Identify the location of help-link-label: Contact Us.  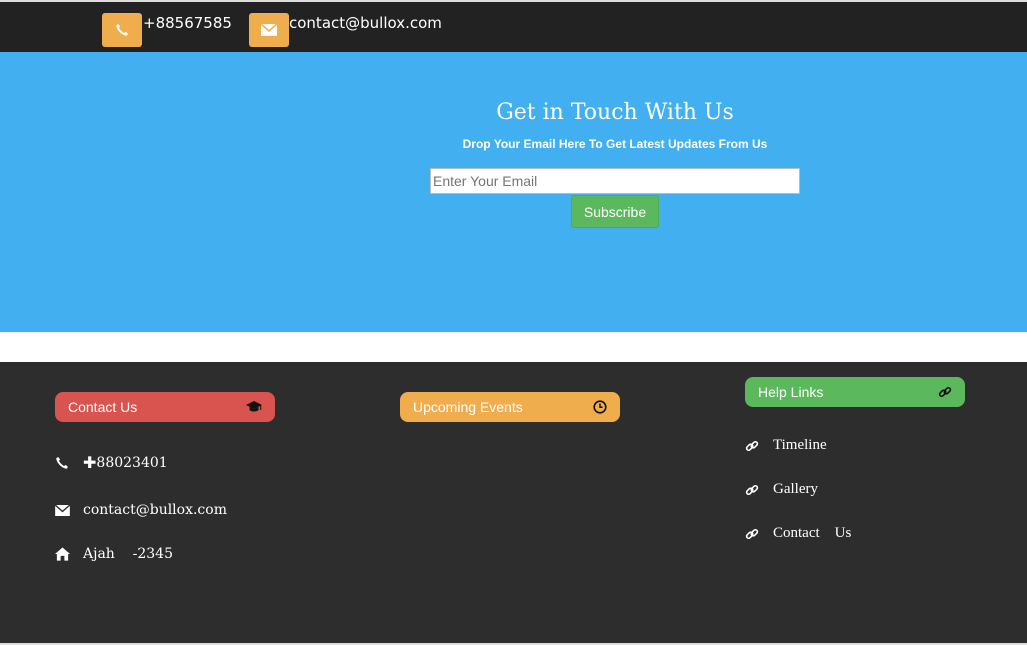
(812, 533).